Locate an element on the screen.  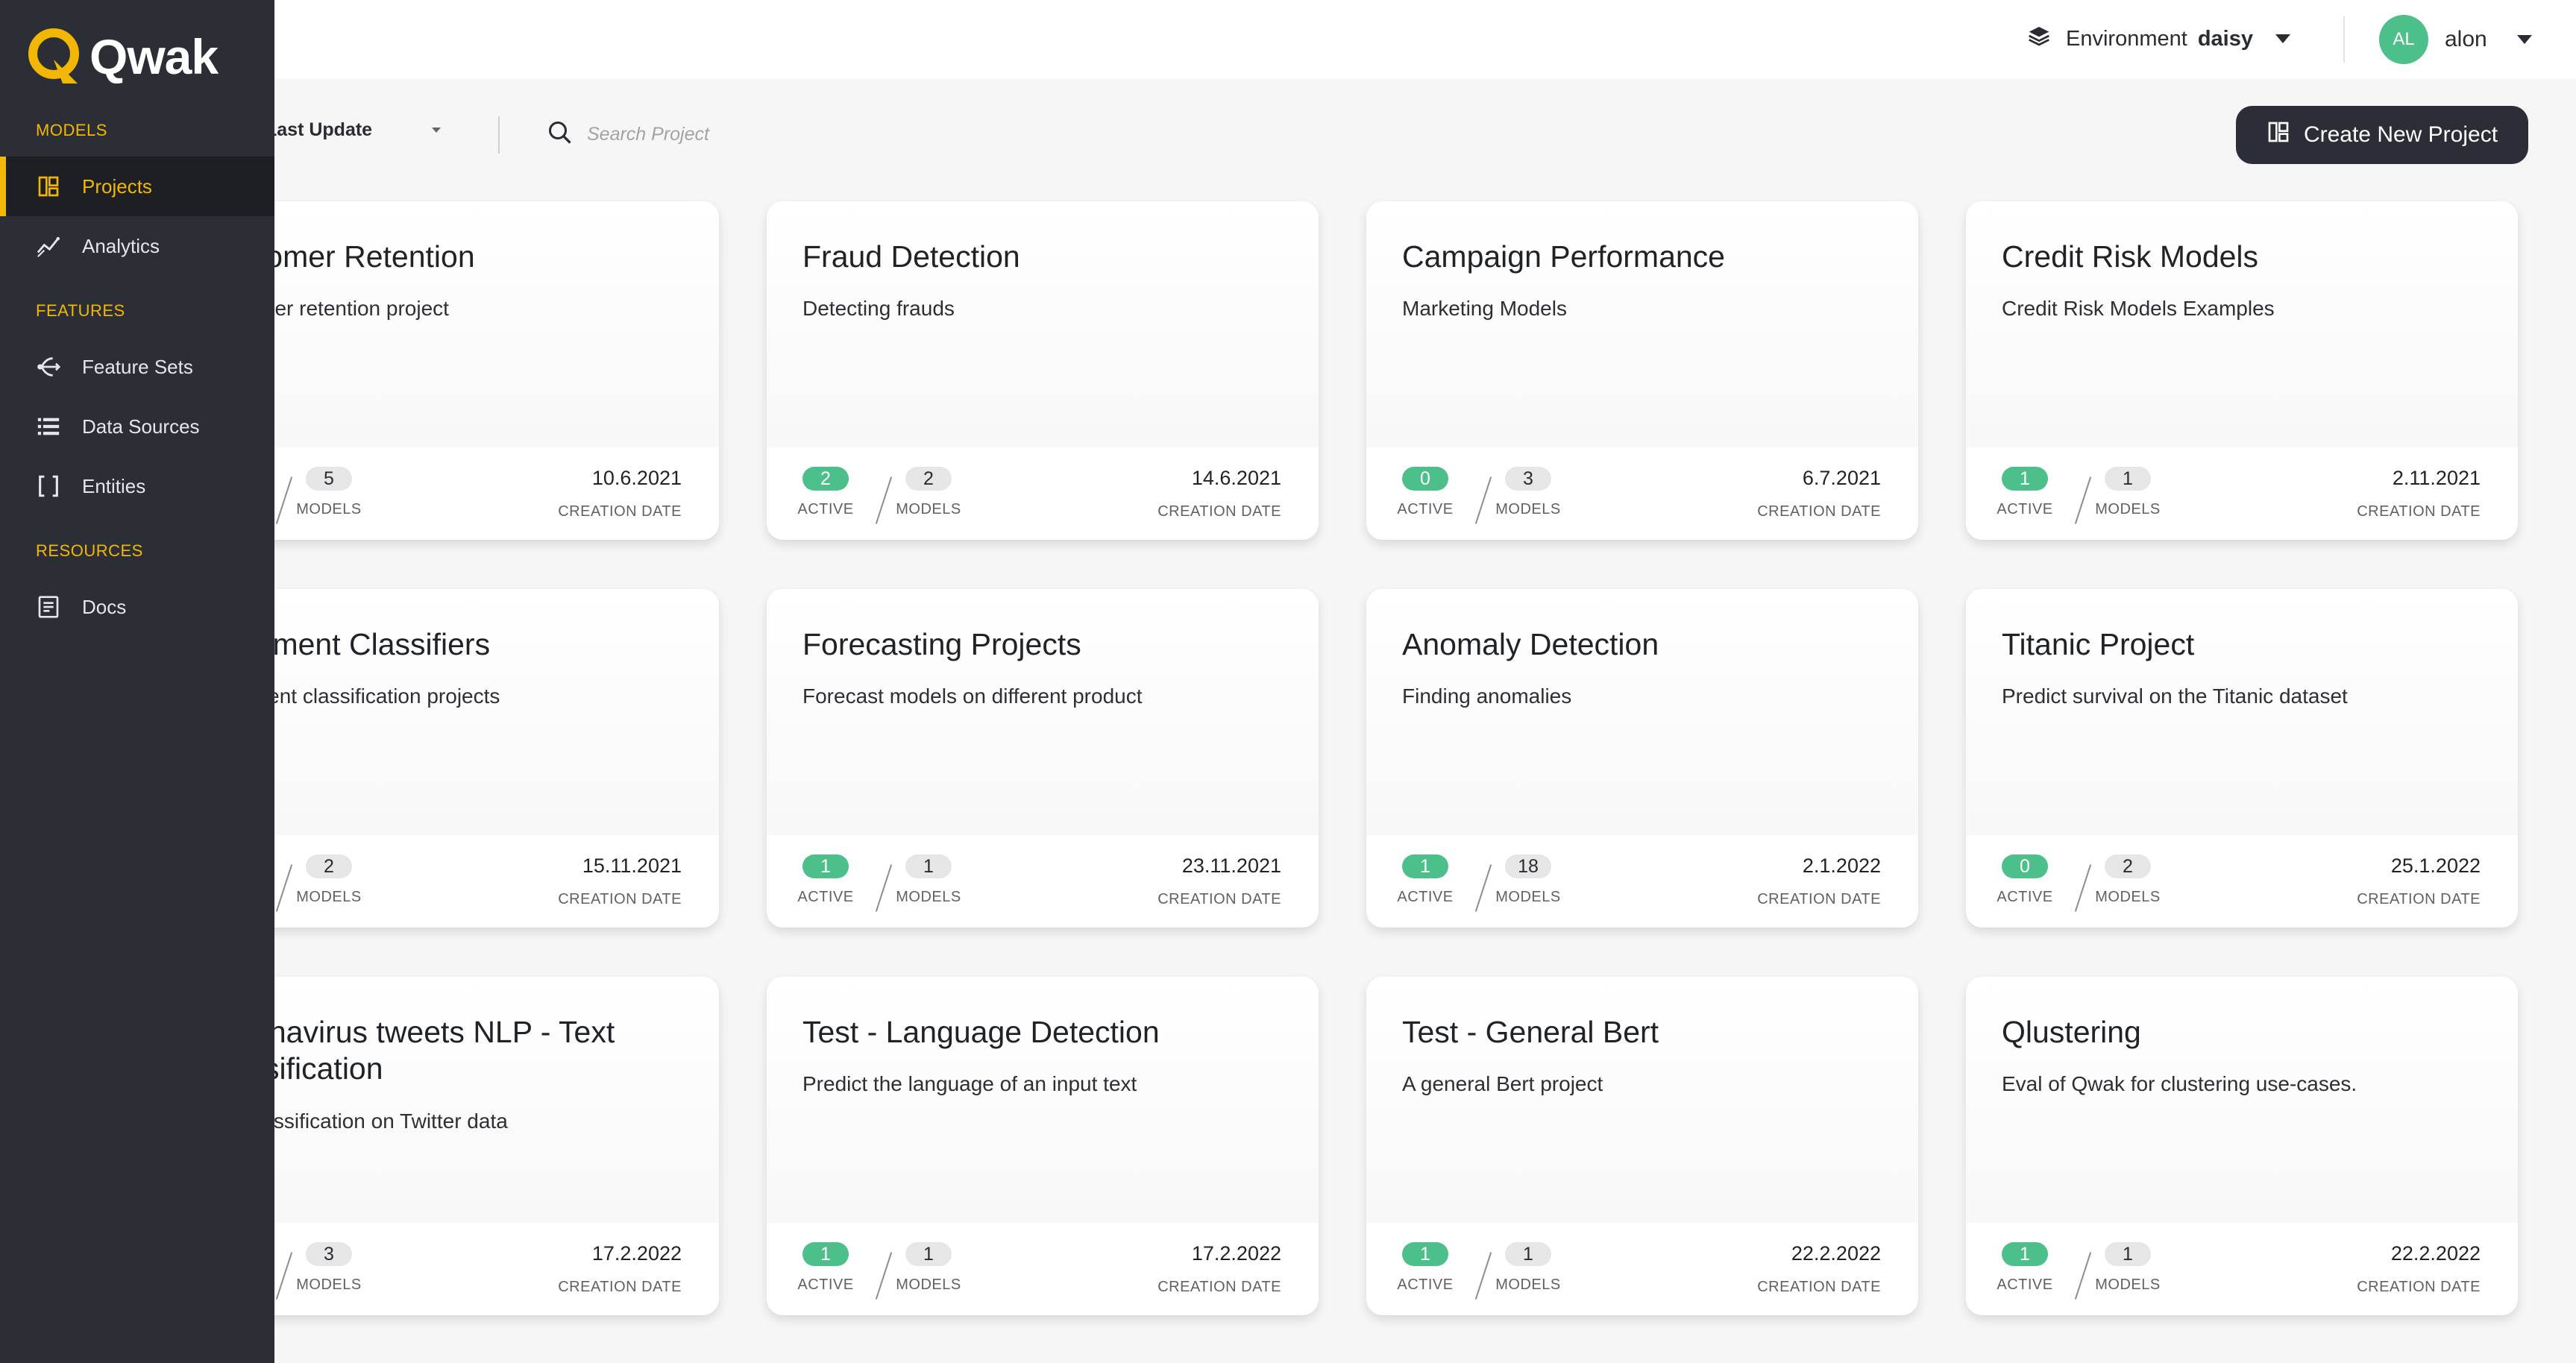
project-title: Forecasting Projects is located at coordinates (942, 644).